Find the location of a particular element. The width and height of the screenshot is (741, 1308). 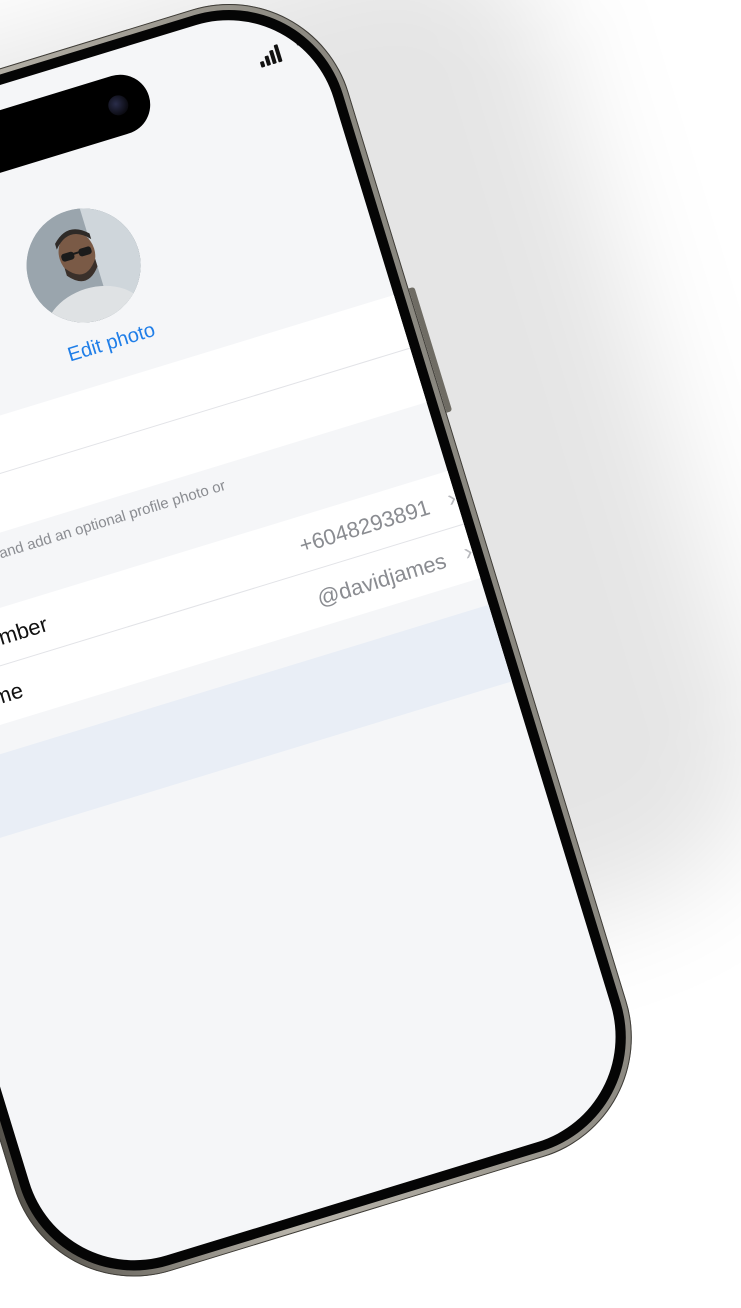

status-bar-icons is located at coordinates (318, 44).